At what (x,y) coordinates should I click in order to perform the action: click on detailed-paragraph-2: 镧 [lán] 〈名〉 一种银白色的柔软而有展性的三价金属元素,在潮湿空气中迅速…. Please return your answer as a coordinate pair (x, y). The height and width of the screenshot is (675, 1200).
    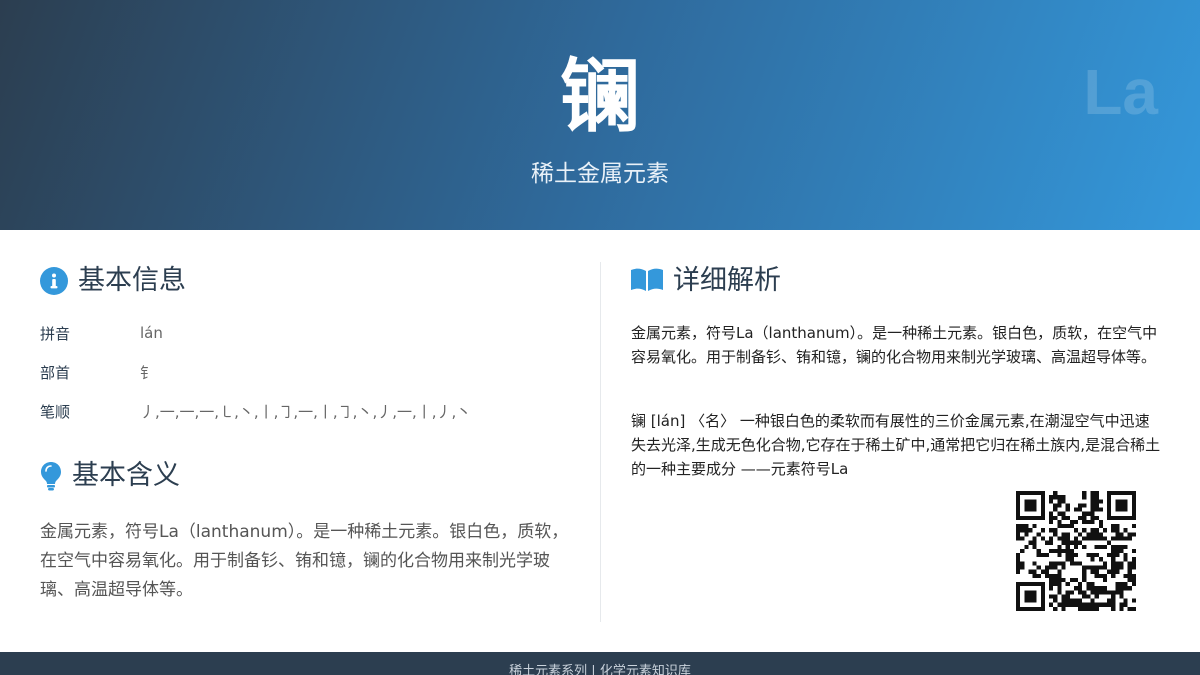
    Looking at the image, I should click on (896, 445).